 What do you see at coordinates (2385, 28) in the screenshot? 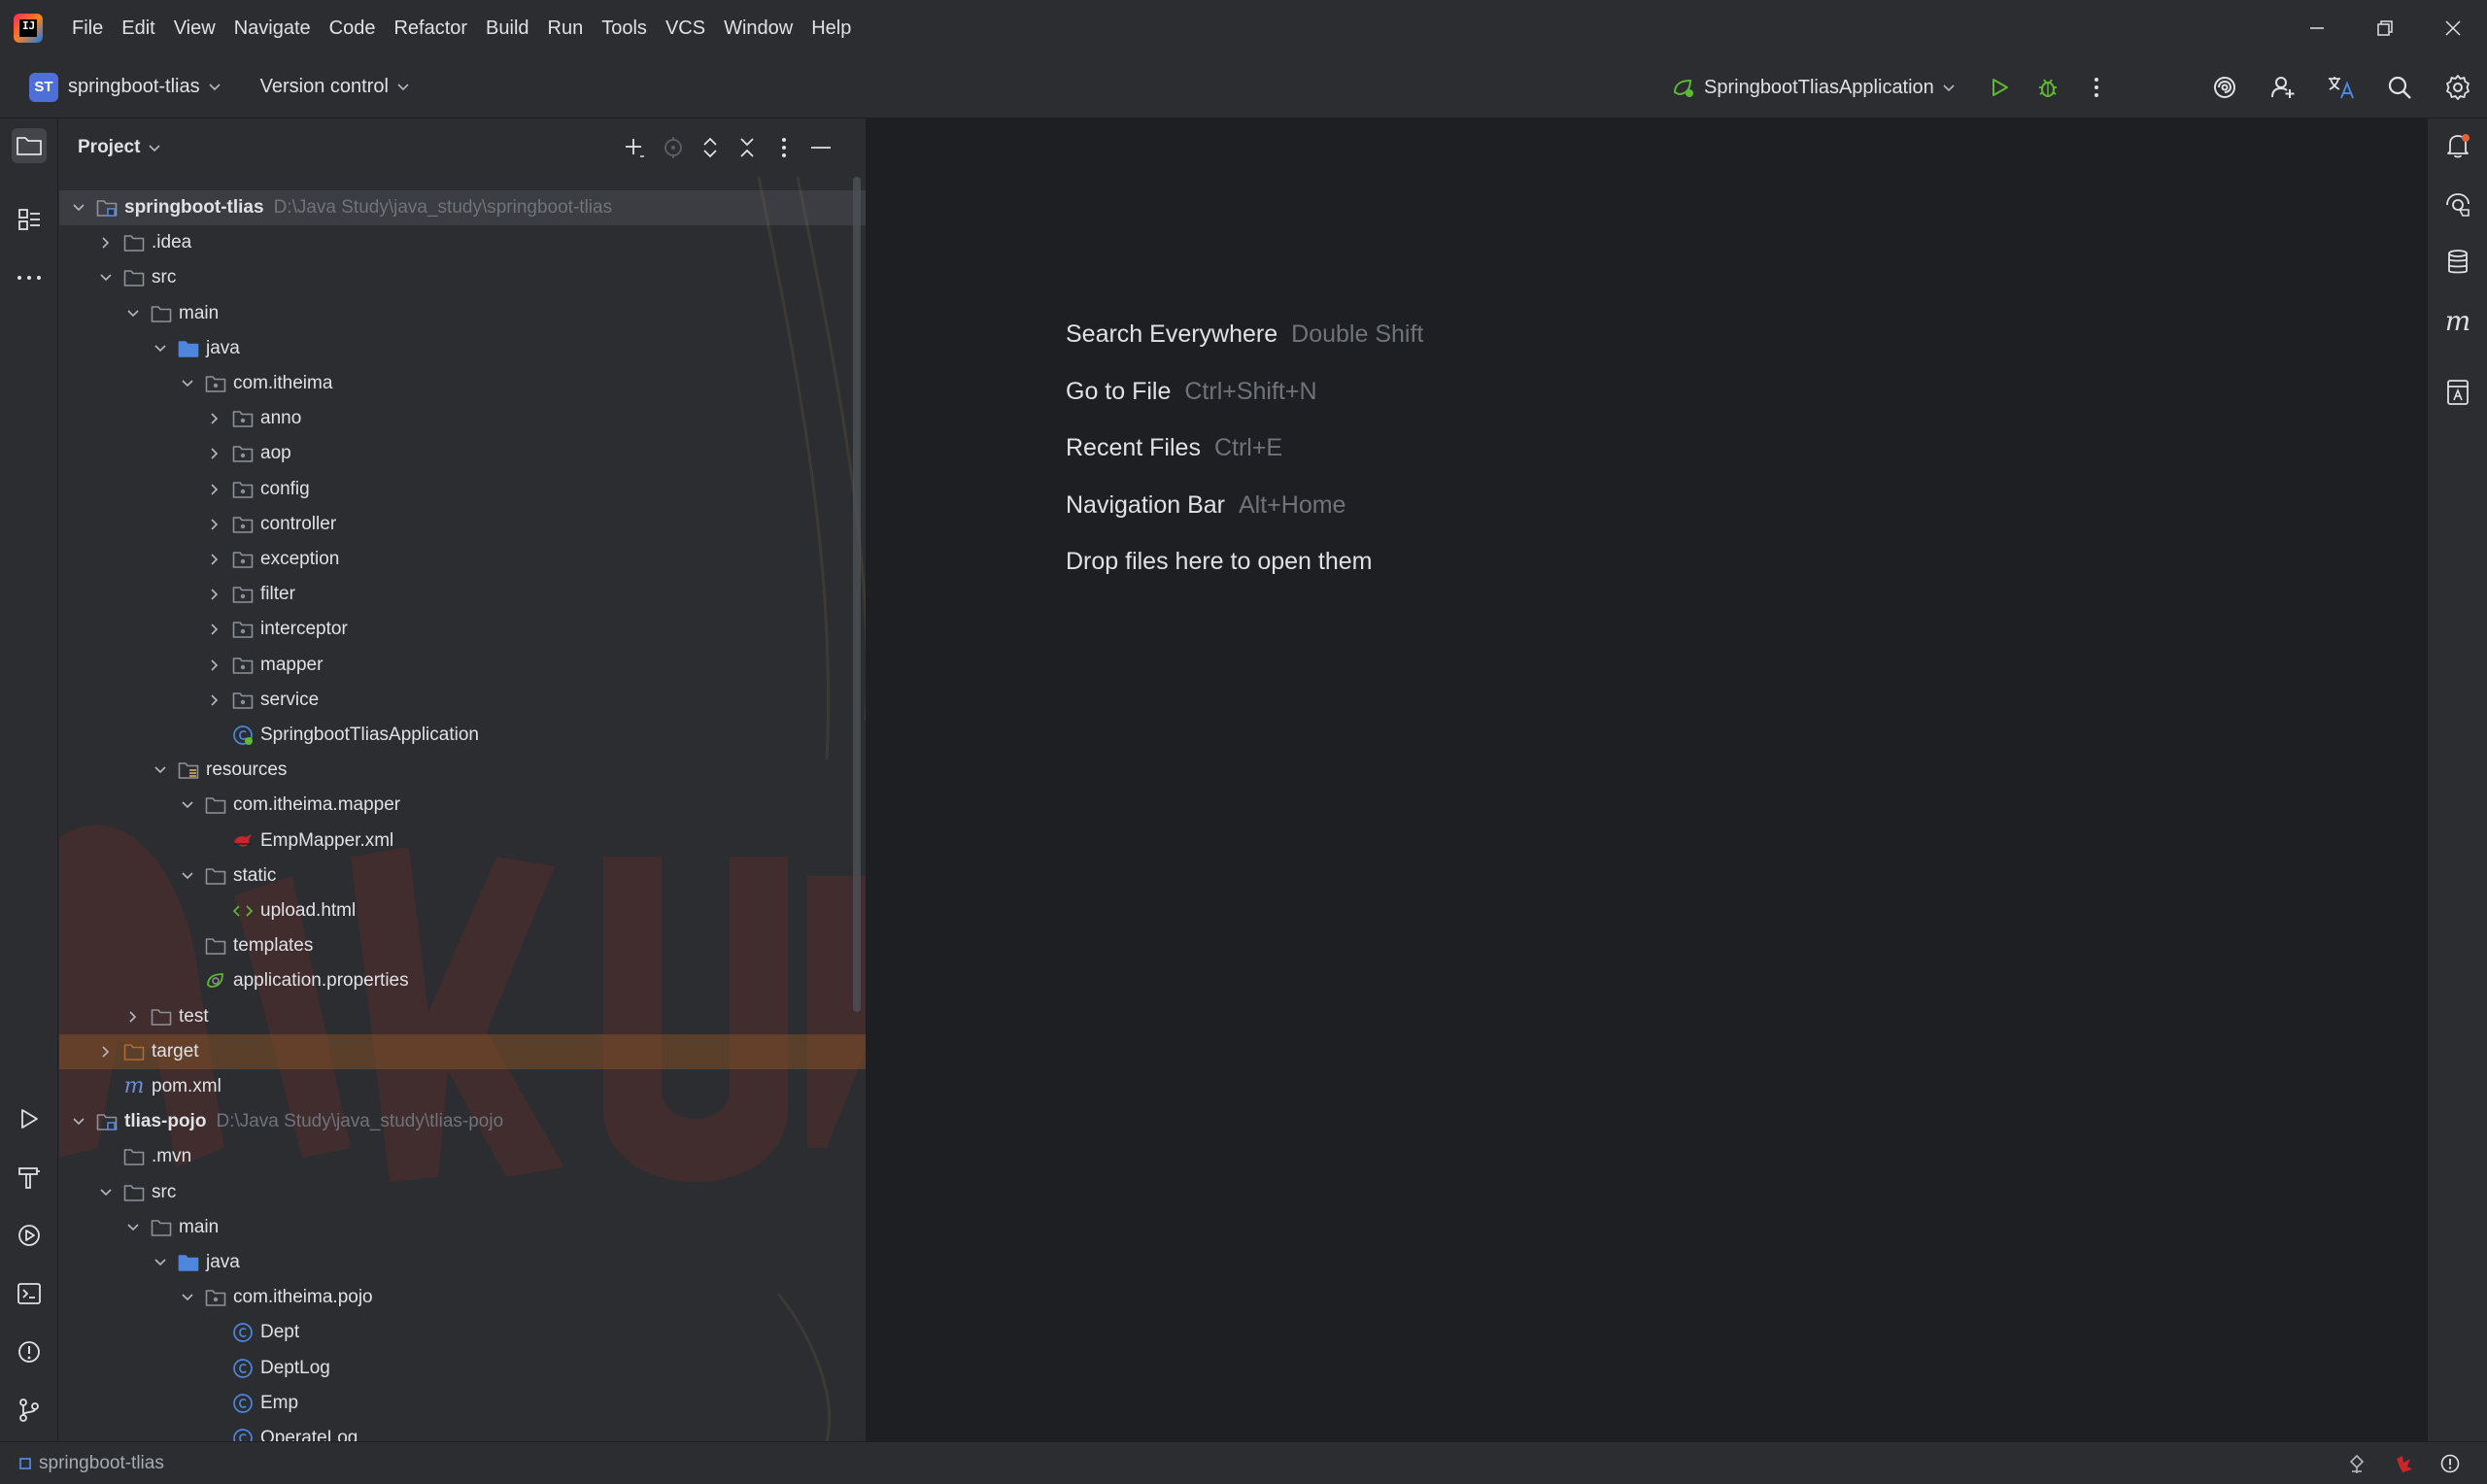
I see `restore-icon` at bounding box center [2385, 28].